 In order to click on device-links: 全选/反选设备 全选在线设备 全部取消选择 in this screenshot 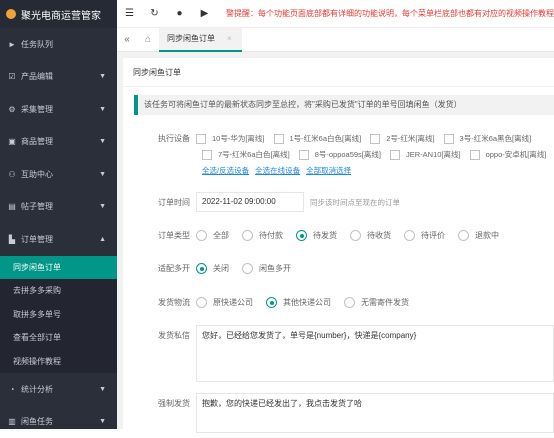, I will do `click(279, 170)`.